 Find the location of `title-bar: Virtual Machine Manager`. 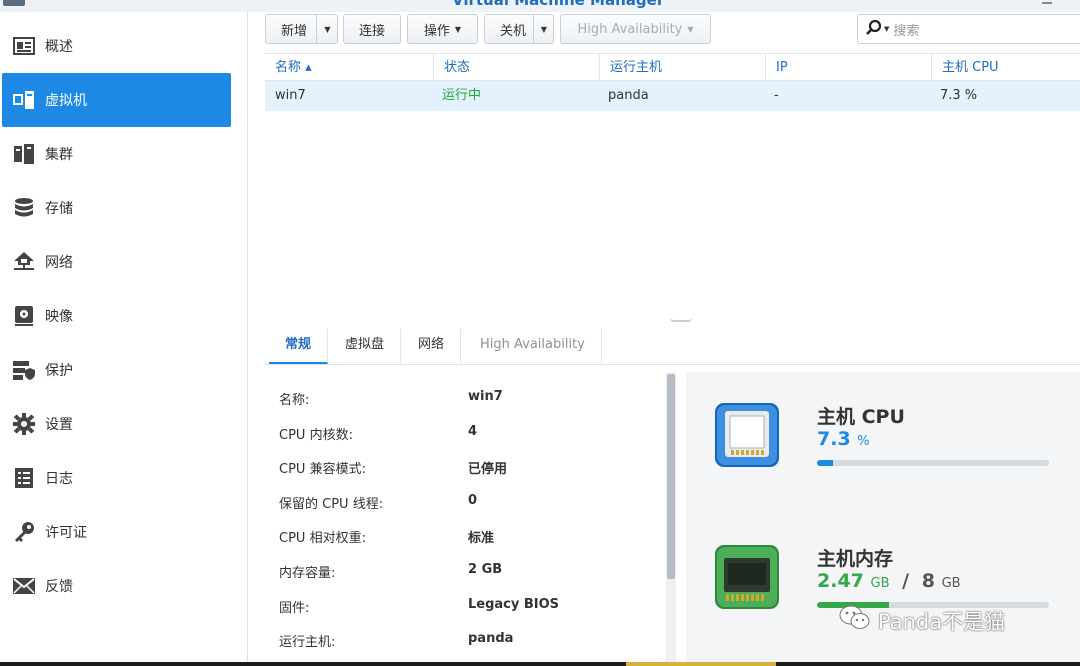

title-bar: Virtual Machine Manager is located at coordinates (540, 6).